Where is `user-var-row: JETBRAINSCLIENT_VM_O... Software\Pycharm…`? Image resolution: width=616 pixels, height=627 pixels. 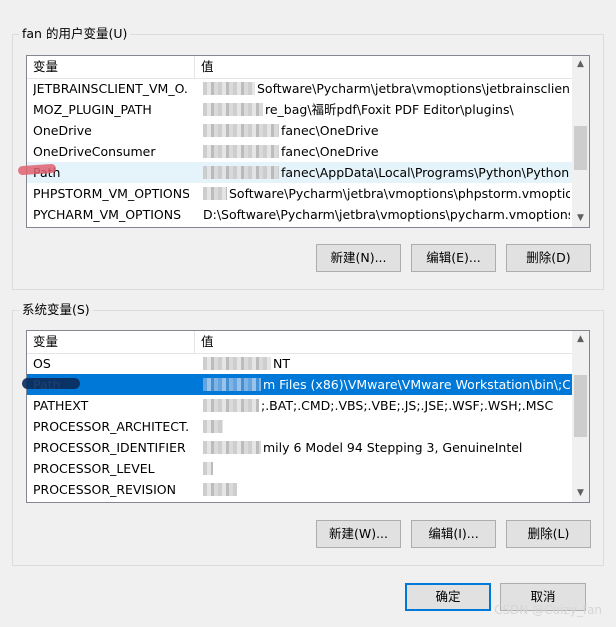 user-var-row: JETBRAINSCLIENT_VM_O... Software\Pycharm… is located at coordinates (299, 88).